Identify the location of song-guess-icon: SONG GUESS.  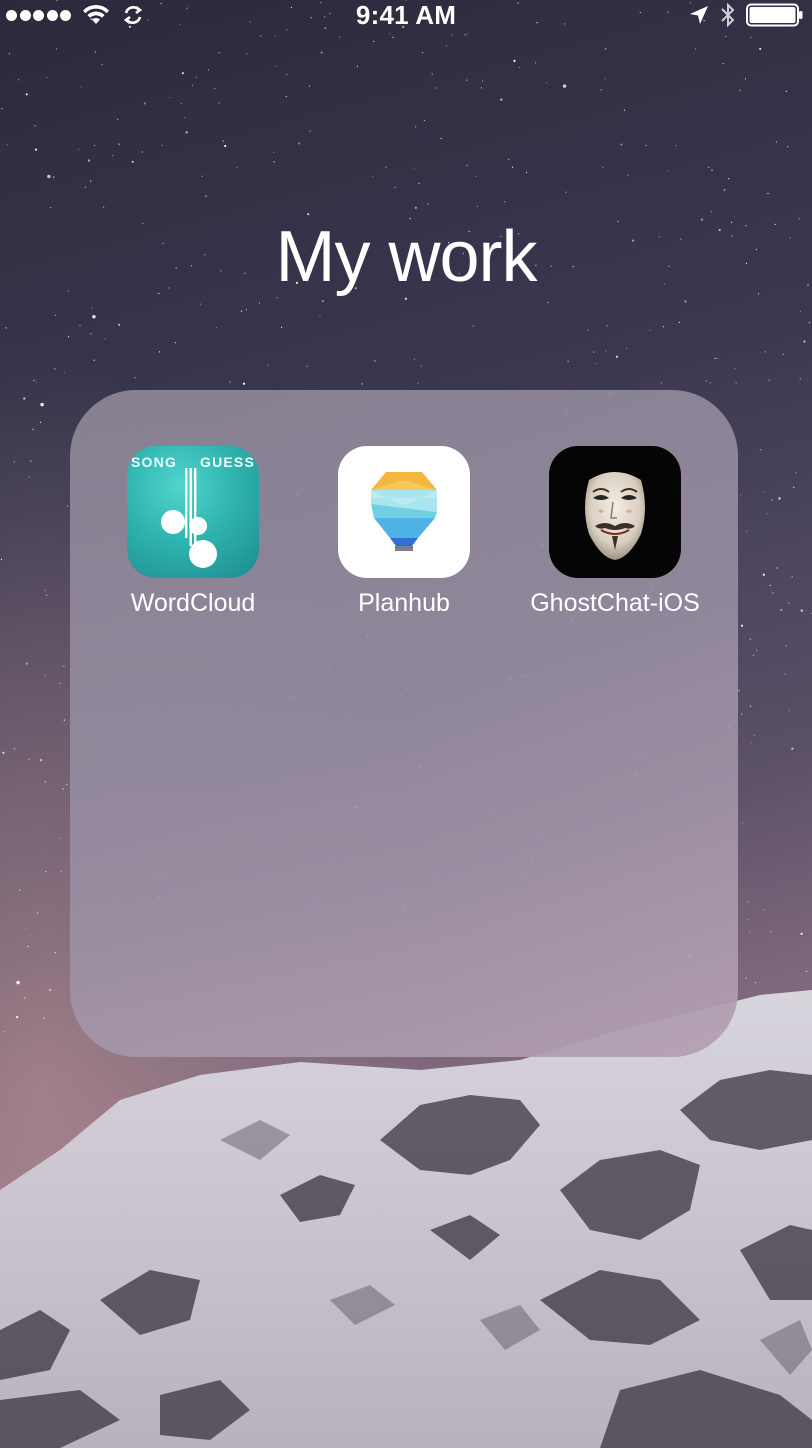
(193, 512).